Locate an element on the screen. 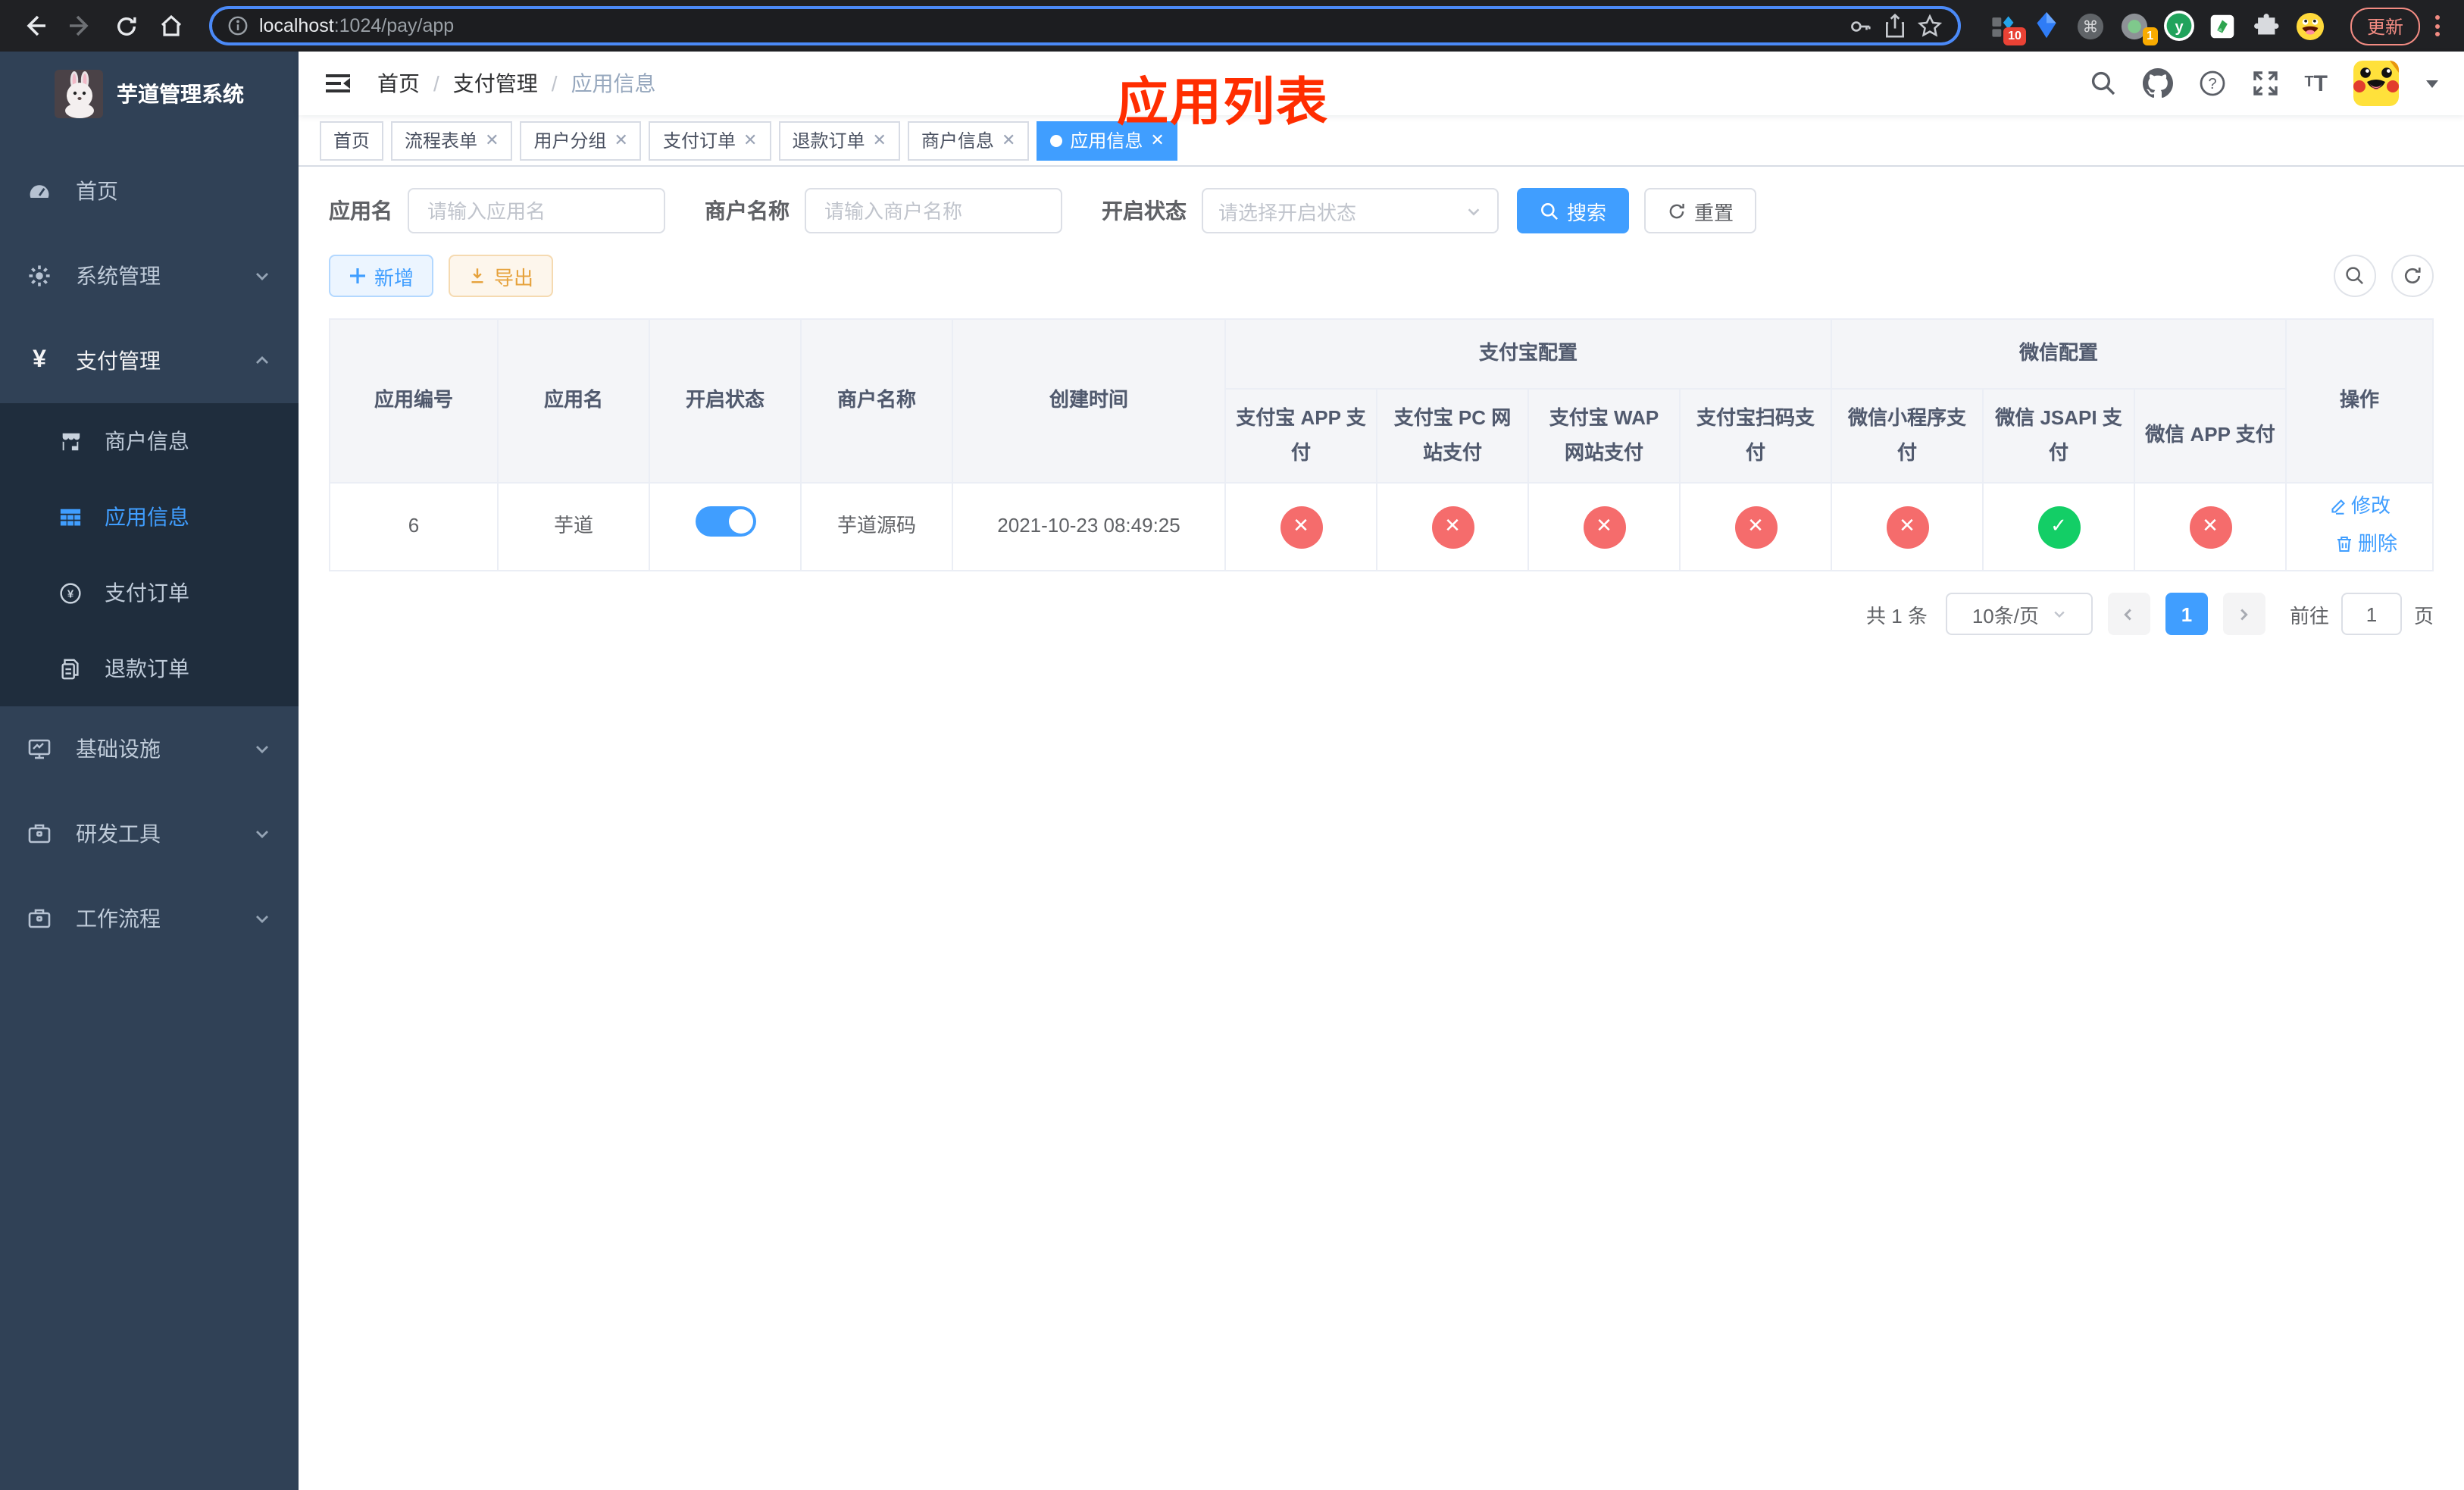 The width and height of the screenshot is (2464, 1490). sidebar-item-dev-tools: 研发工具 is located at coordinates (149, 833).